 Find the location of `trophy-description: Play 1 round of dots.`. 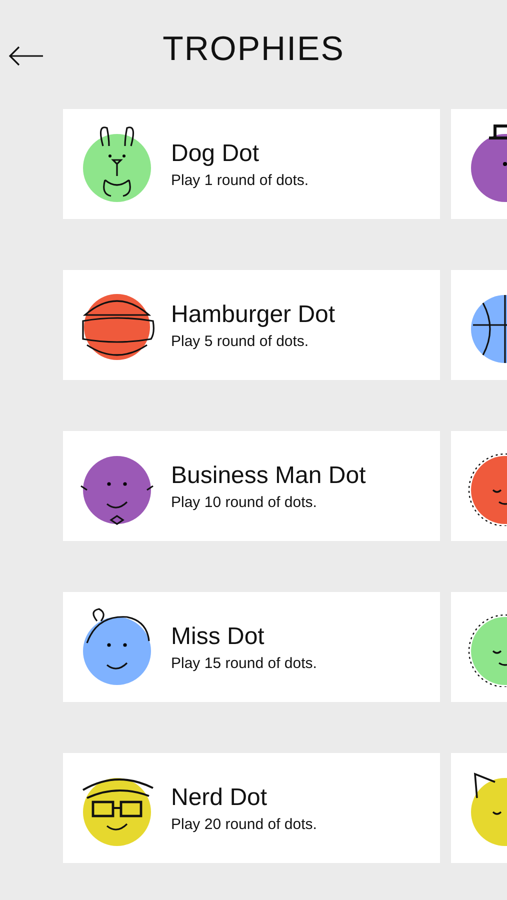

trophy-description: Play 1 round of dots. is located at coordinates (240, 180).